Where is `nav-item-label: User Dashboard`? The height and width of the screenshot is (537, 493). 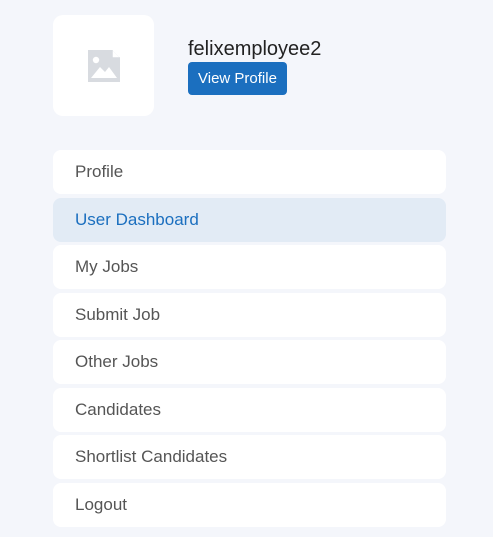 nav-item-label: User Dashboard is located at coordinates (137, 219).